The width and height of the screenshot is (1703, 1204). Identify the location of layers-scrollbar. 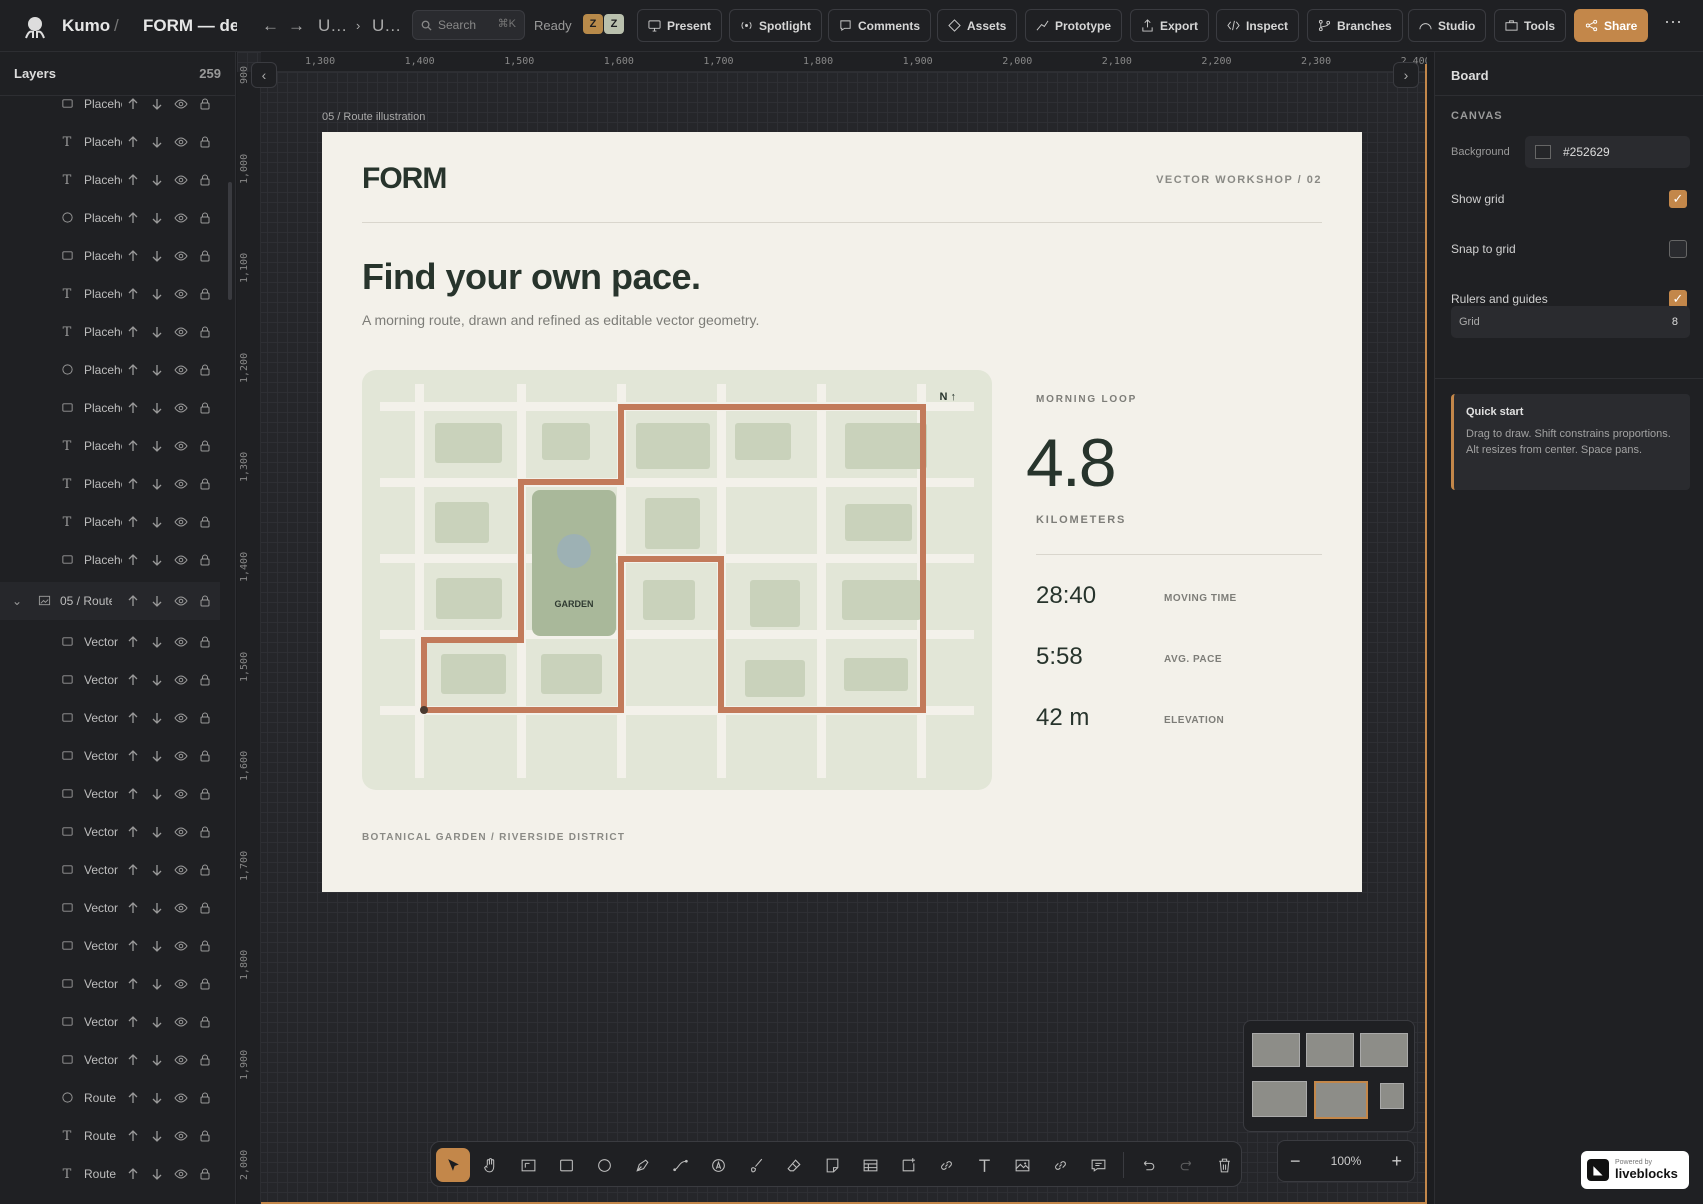
(230, 241).